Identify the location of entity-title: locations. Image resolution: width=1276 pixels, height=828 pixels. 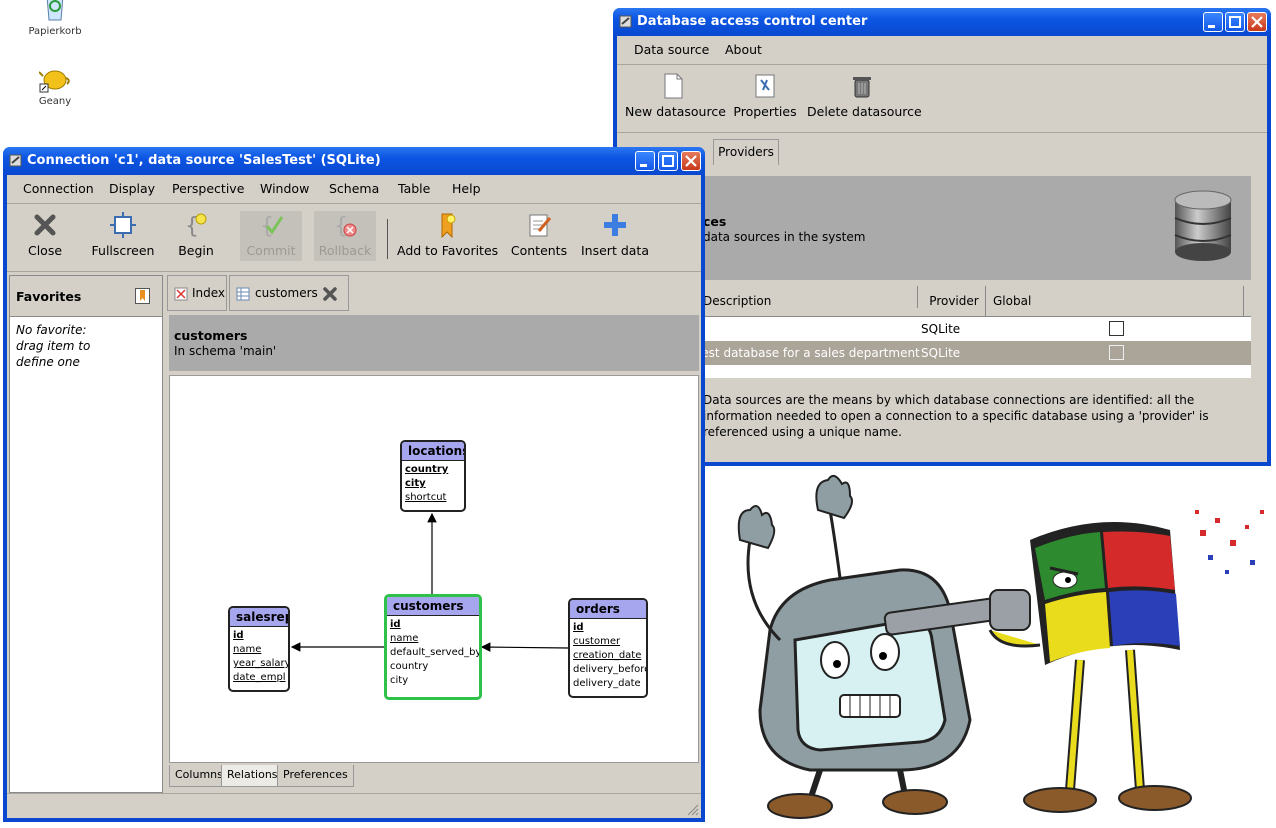
(433, 451).